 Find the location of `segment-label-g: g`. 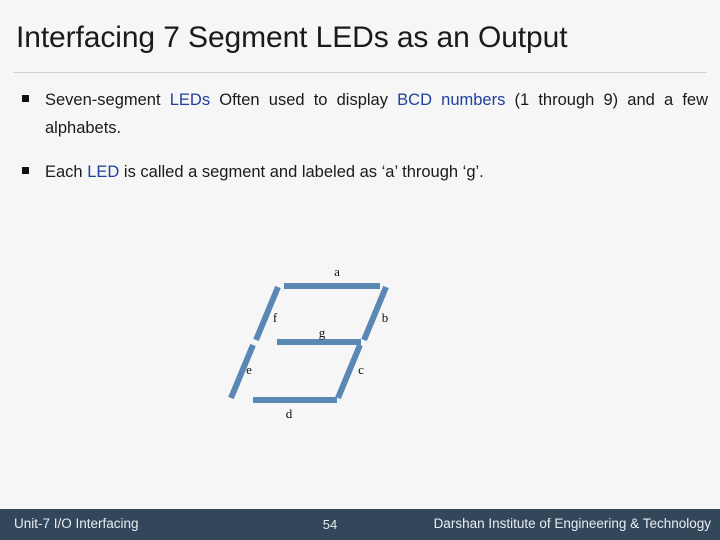

segment-label-g: g is located at coordinates (322, 332).